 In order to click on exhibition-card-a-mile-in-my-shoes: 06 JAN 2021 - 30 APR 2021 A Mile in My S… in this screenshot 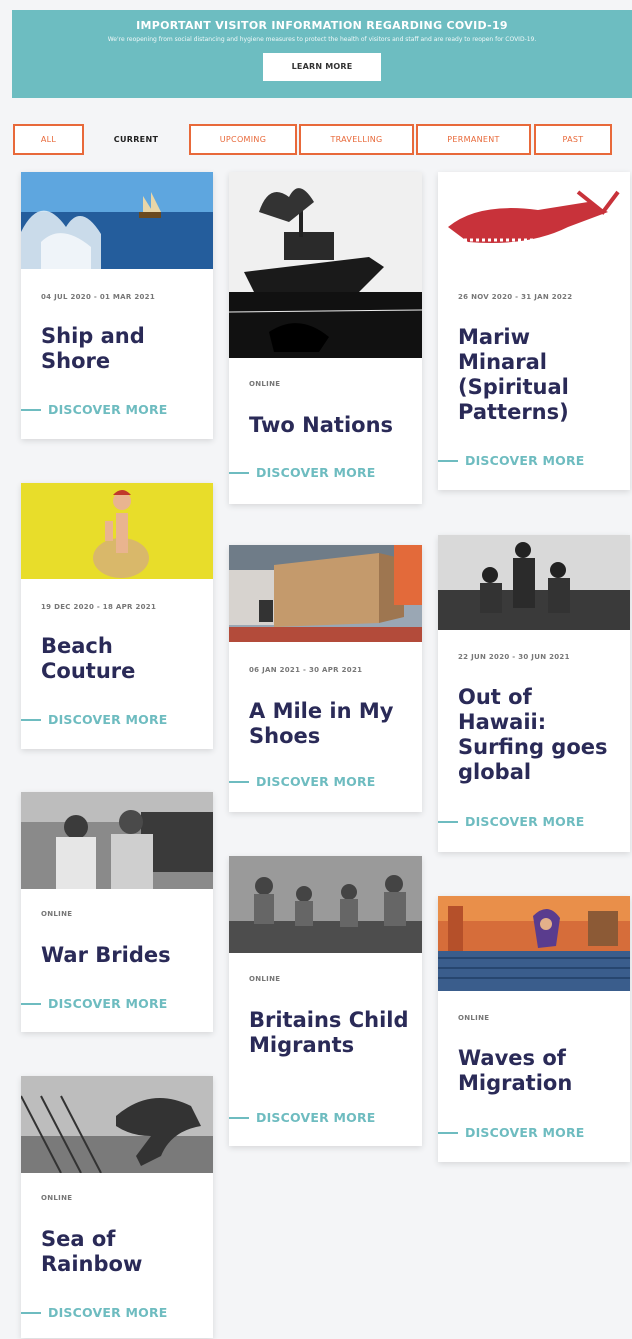, I will do `click(325, 678)`.